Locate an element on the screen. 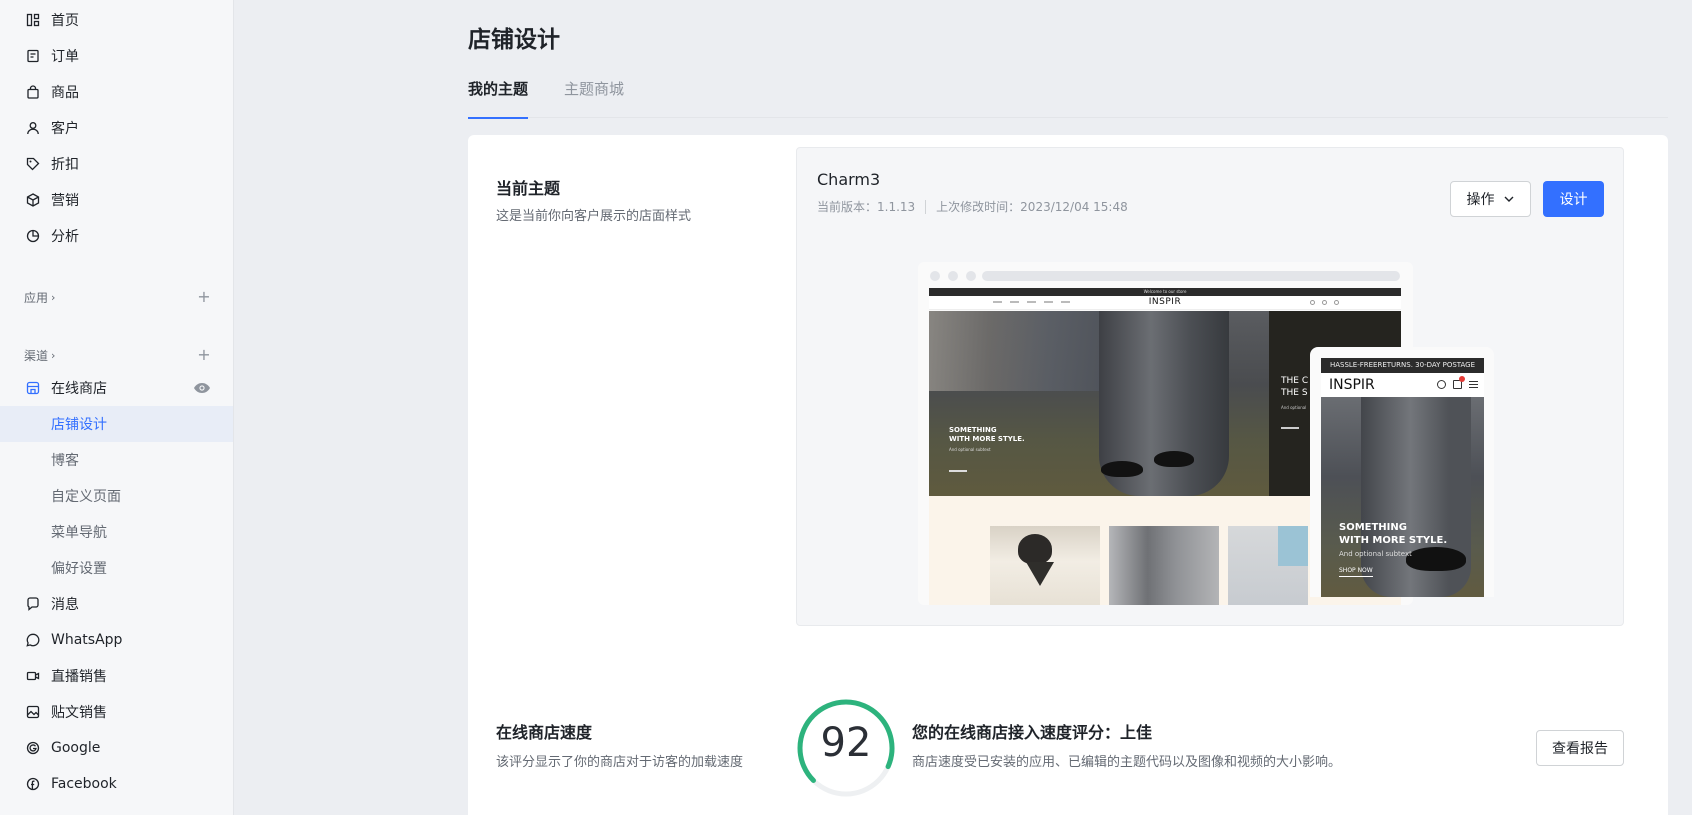 The height and width of the screenshot is (815, 1692). sidebar-item-label: 贴文销售 is located at coordinates (79, 713).